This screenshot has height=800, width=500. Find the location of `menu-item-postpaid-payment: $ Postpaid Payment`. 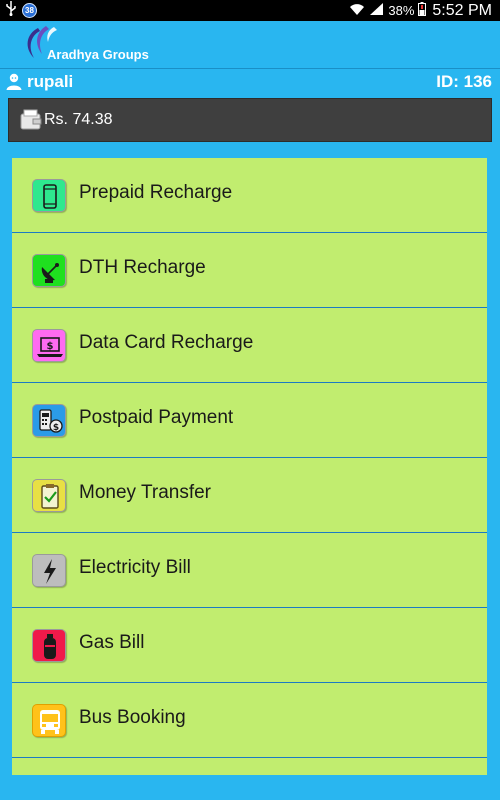

menu-item-postpaid-payment: $ Postpaid Payment is located at coordinates (249, 420).